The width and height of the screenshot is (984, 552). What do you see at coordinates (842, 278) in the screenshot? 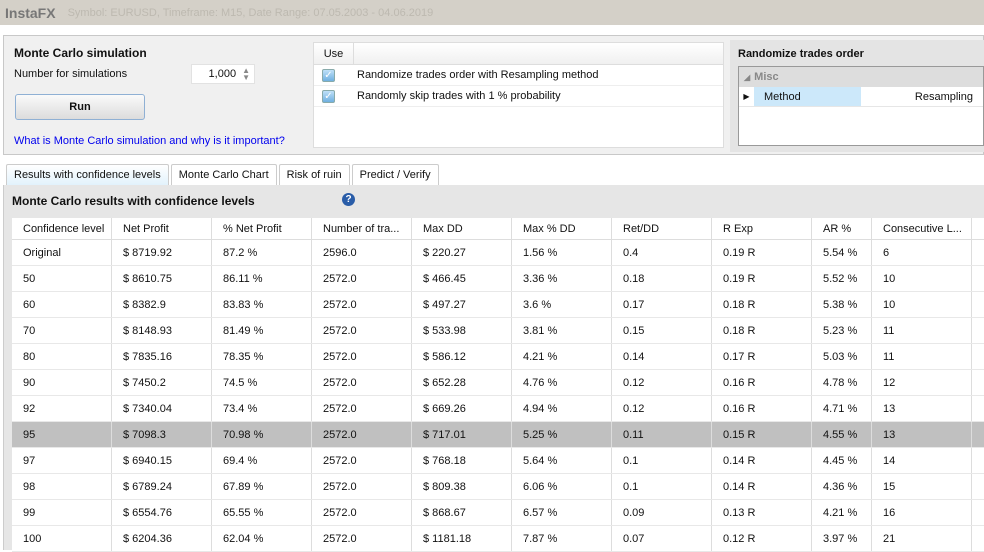
I see `table-cell: 5.52 %` at bounding box center [842, 278].